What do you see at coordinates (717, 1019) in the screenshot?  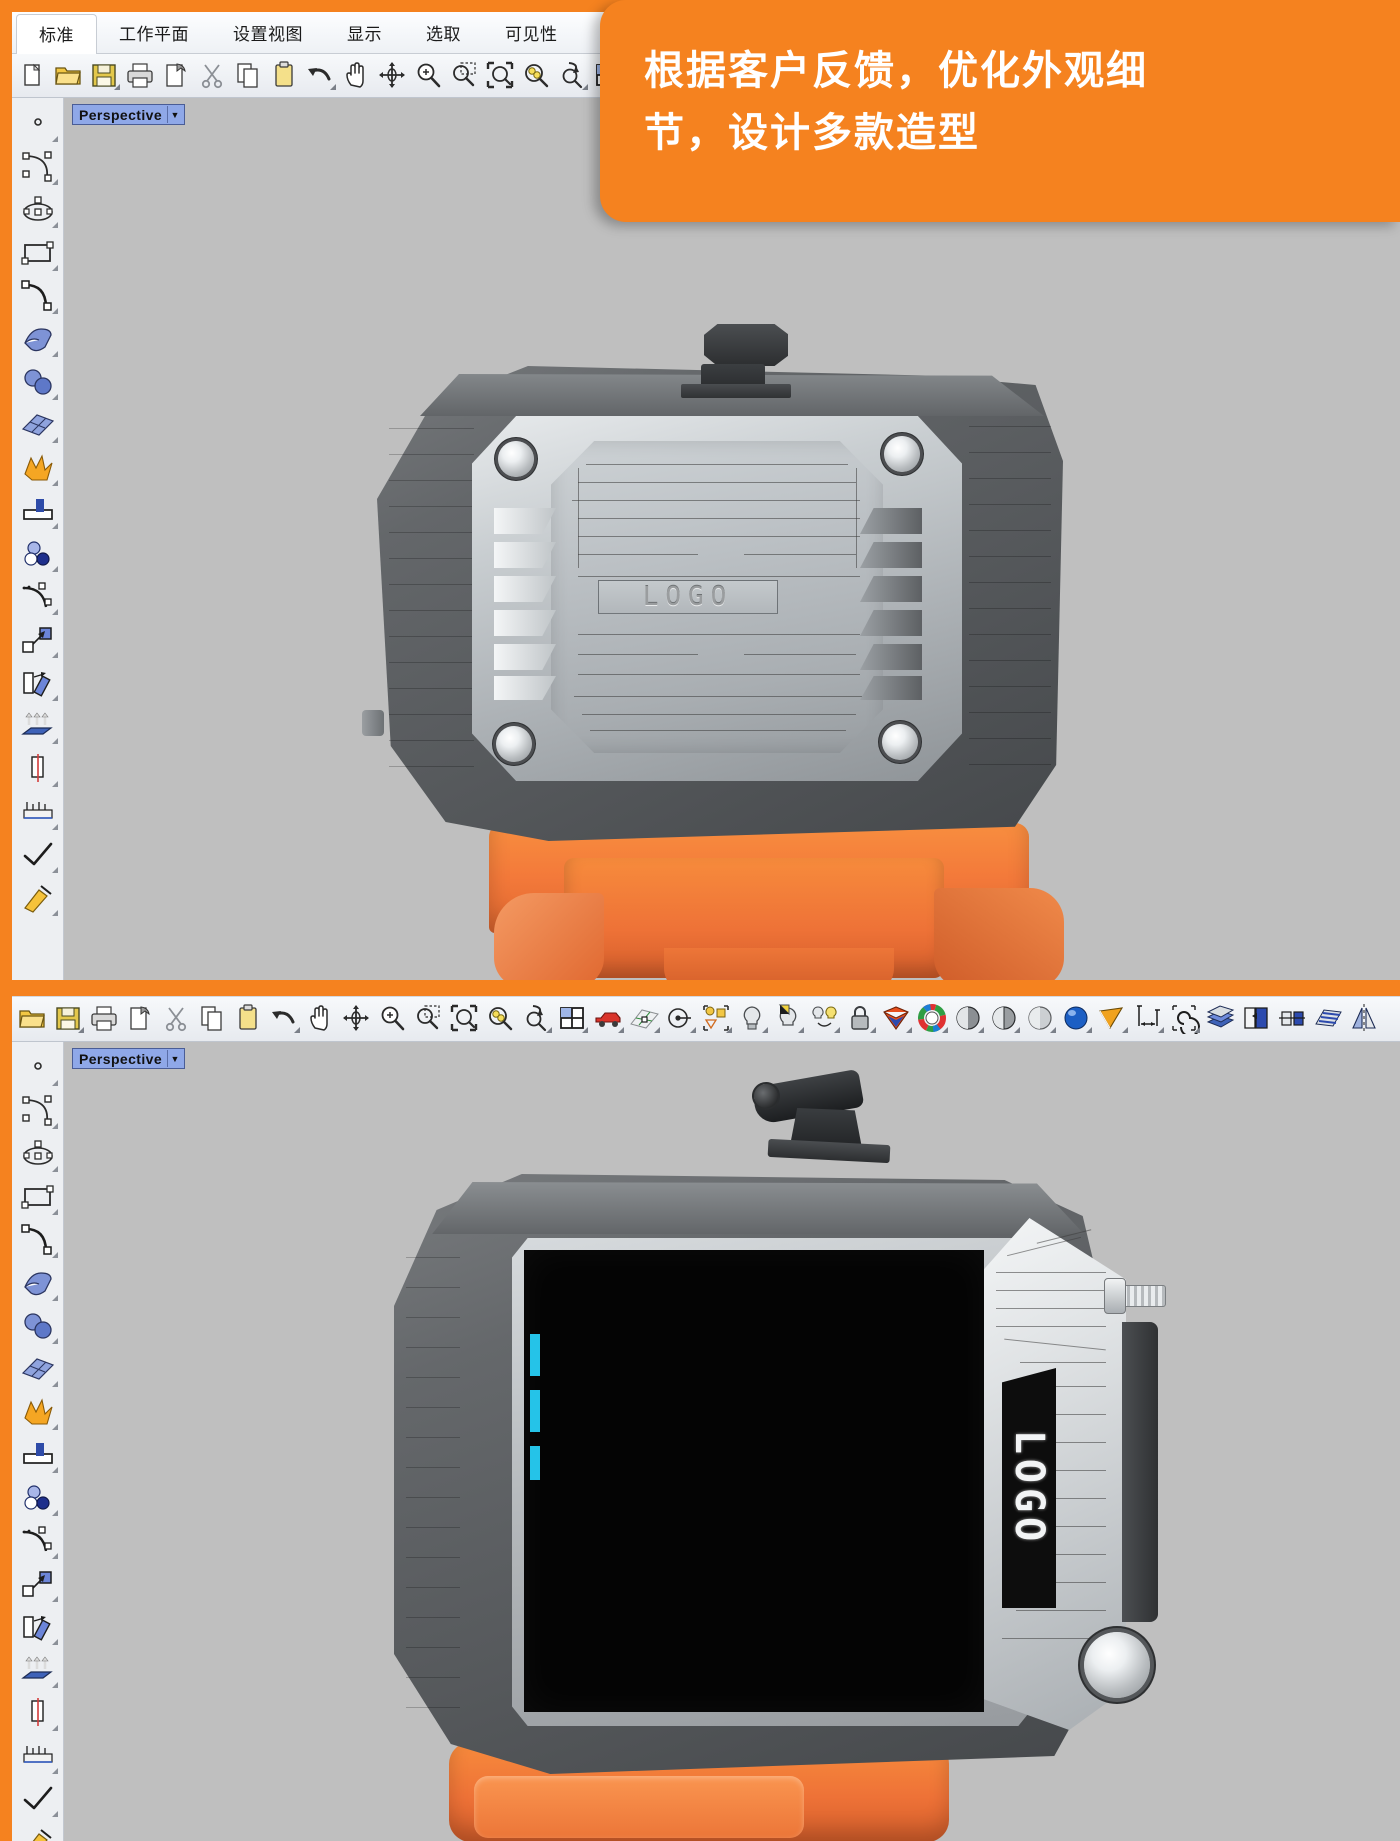 I see `object-snap-icon` at bounding box center [717, 1019].